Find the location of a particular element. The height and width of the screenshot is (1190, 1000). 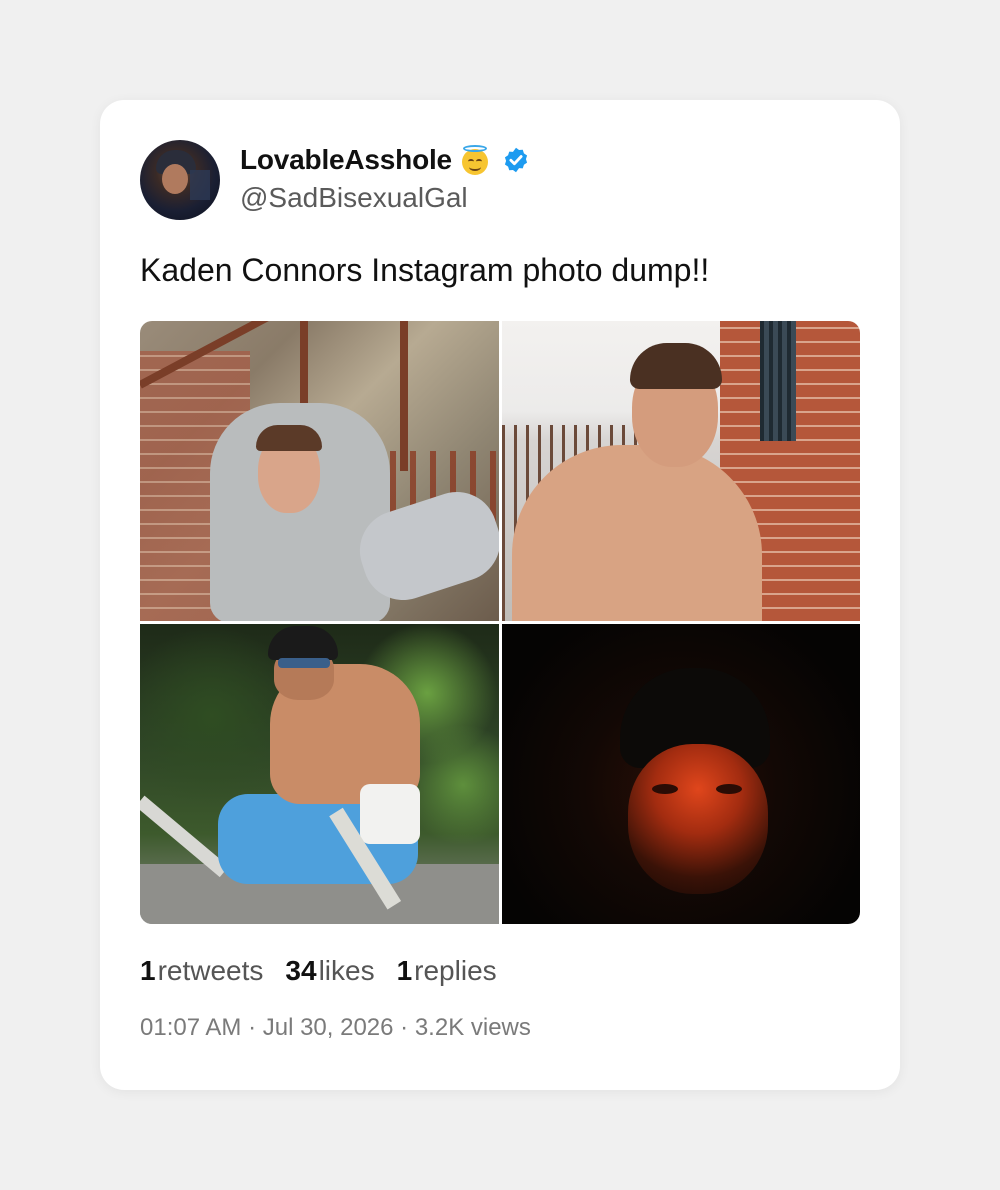

photo-red-lit-face is located at coordinates (681, 774).